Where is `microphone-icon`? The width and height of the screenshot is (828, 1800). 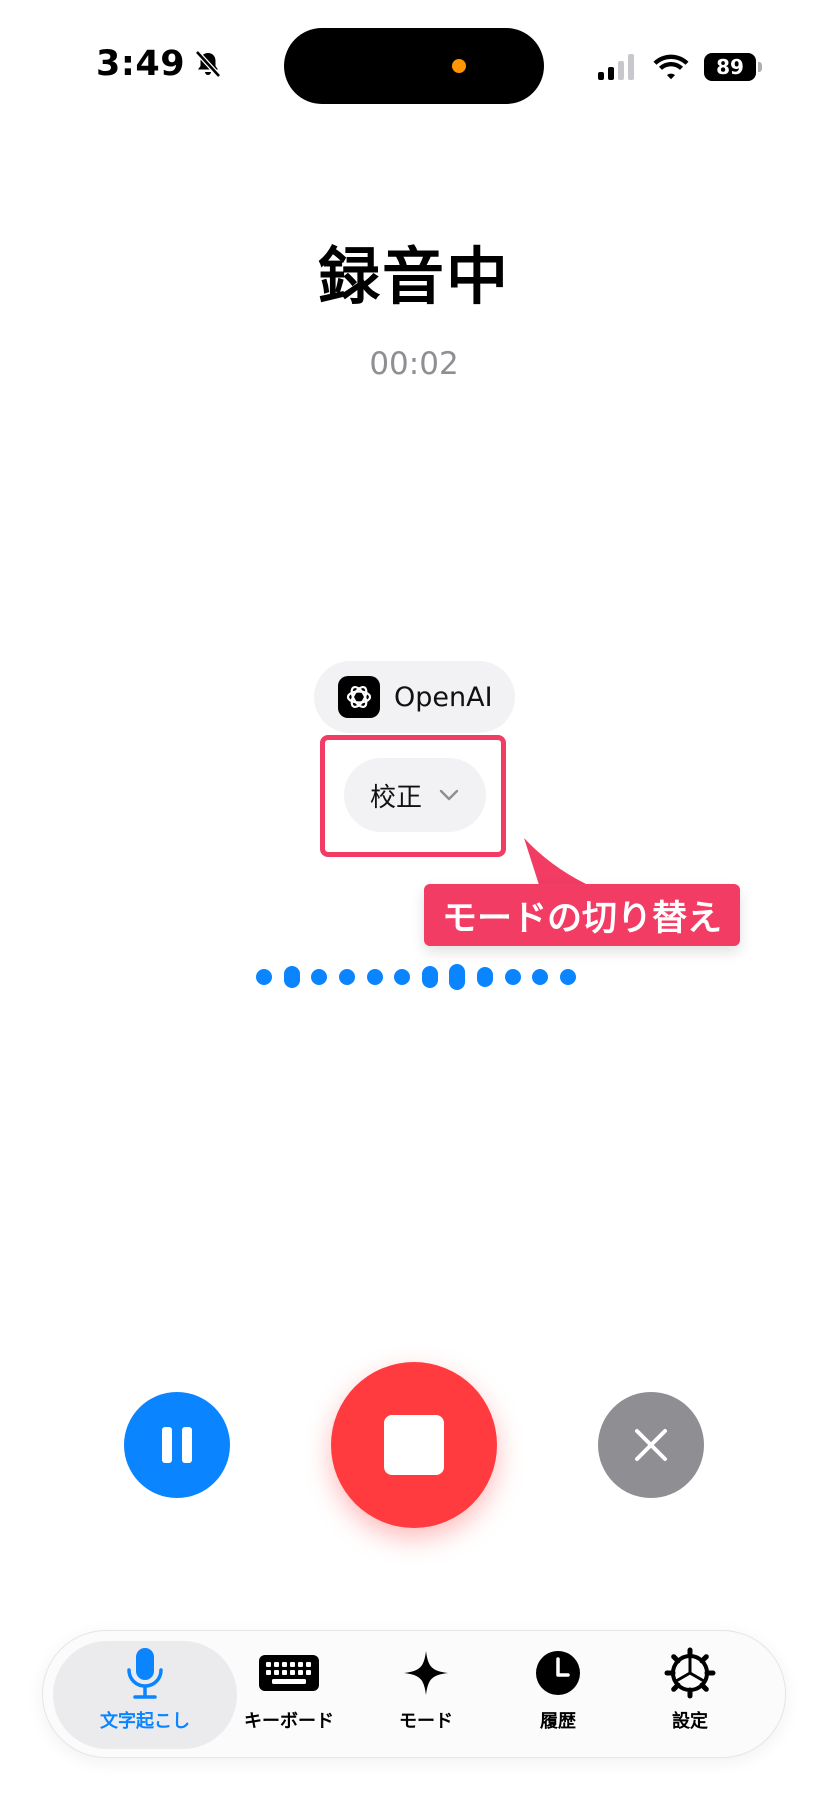
microphone-icon is located at coordinates (145, 1673).